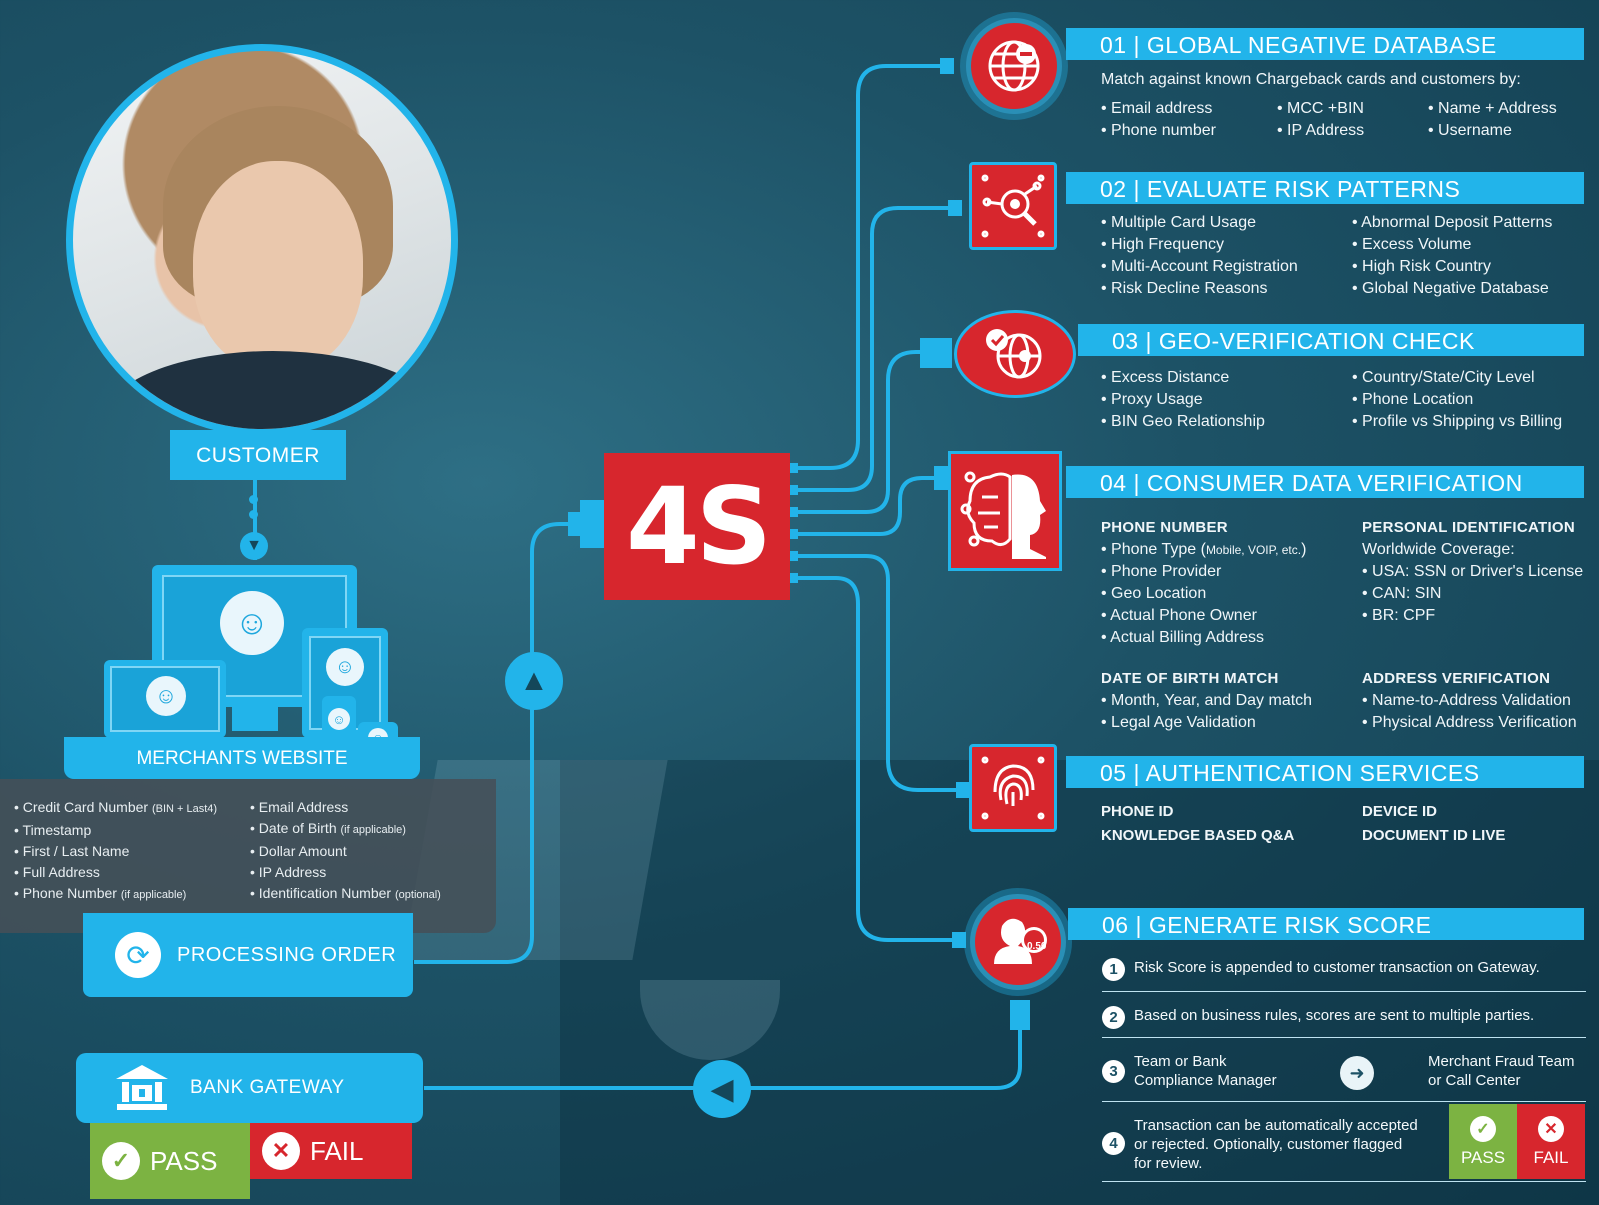 The height and width of the screenshot is (1205, 1599). What do you see at coordinates (1469, 722) in the screenshot?
I see `address-verification-item: • Physical Address Verification` at bounding box center [1469, 722].